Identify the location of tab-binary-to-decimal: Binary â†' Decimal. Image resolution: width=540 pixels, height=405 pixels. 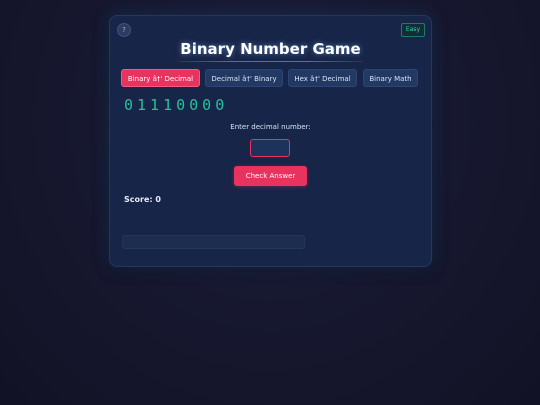
(160, 78).